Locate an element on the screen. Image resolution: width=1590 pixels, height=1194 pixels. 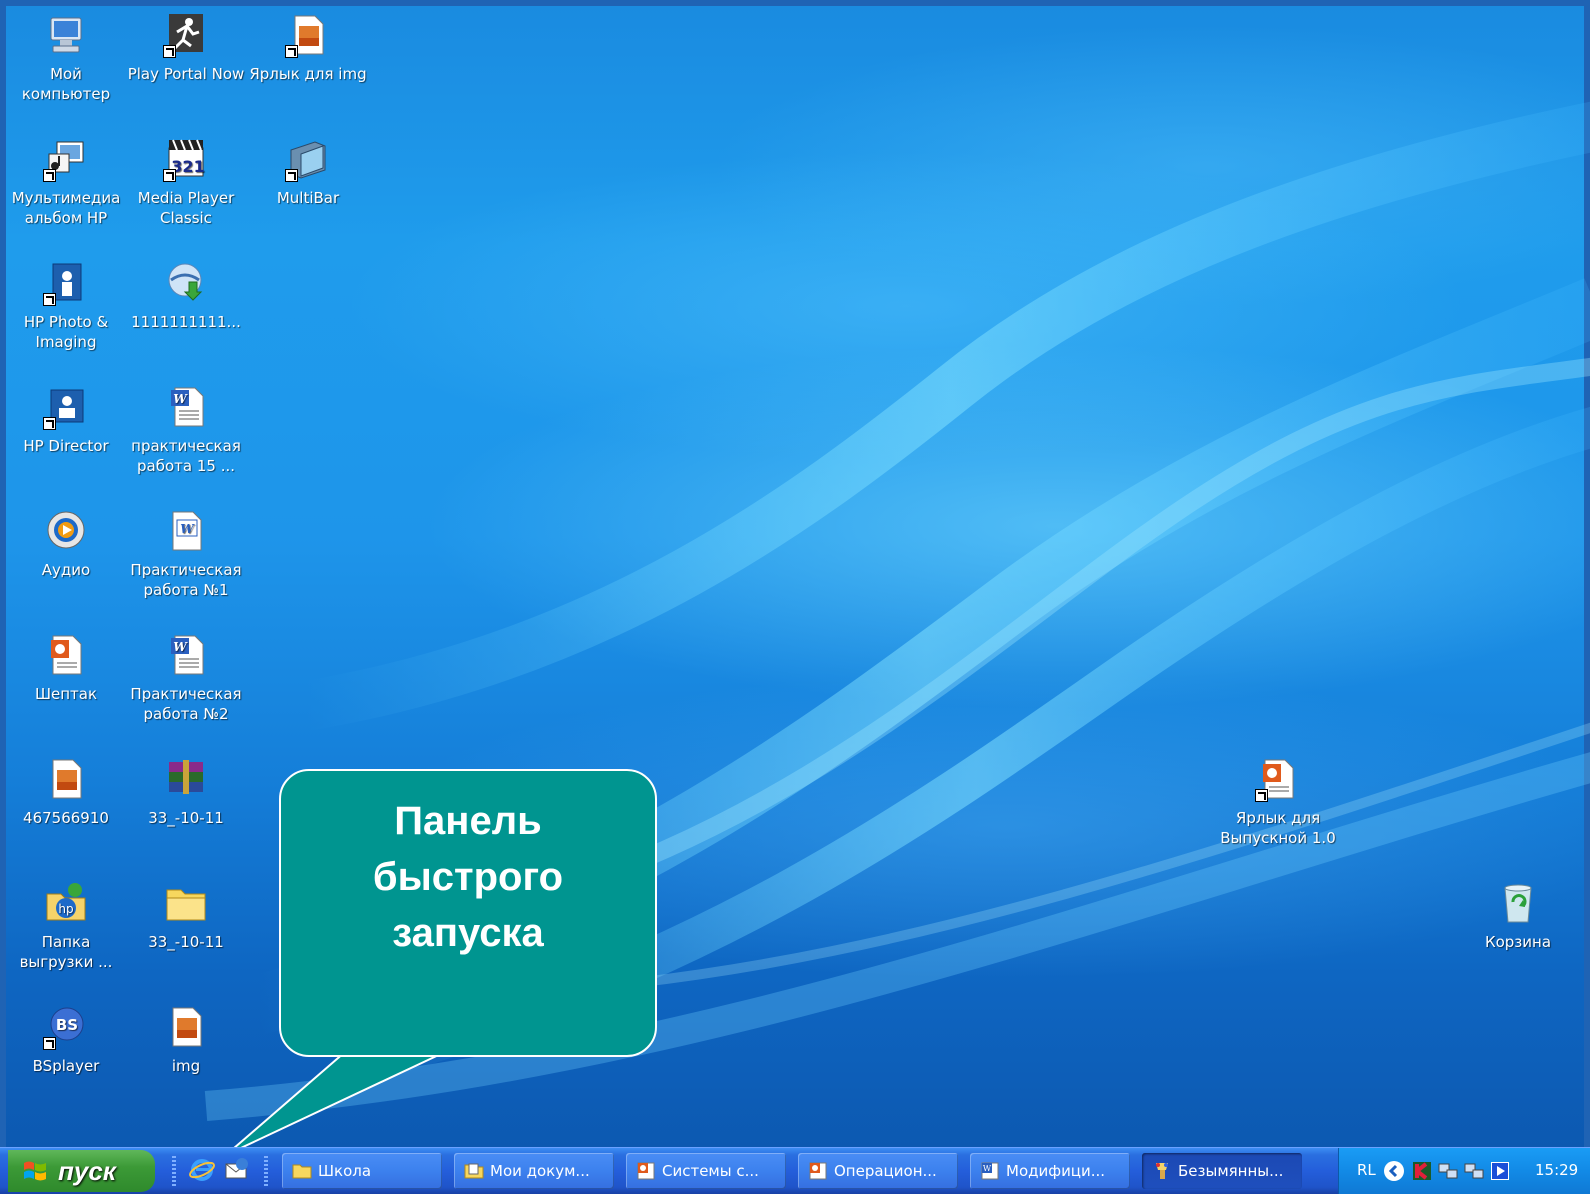
desktop-icon-img-shortcut: Ярлык для img is located at coordinates (308, 48).